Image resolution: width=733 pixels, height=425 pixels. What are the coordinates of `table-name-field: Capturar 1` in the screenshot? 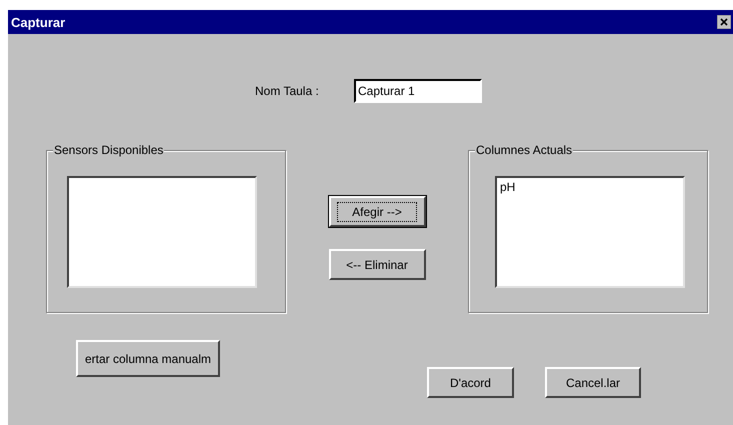 It's located at (418, 91).